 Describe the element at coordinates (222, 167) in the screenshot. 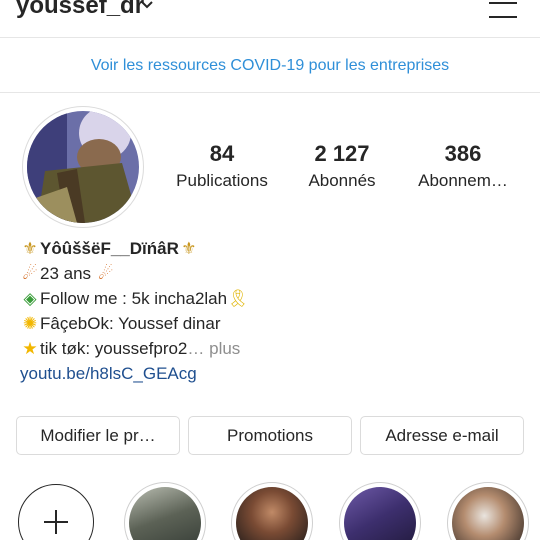

I see `stat-publications: 84 Publications` at that location.